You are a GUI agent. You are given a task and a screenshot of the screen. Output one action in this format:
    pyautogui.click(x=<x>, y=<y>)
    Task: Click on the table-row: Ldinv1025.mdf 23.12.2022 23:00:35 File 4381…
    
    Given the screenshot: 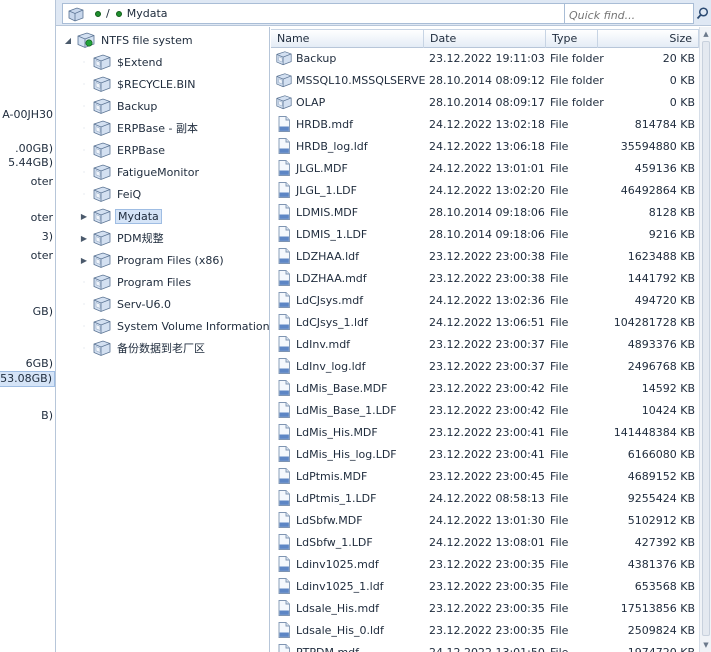 What is the action you would take?
    pyautogui.click(x=485, y=564)
    